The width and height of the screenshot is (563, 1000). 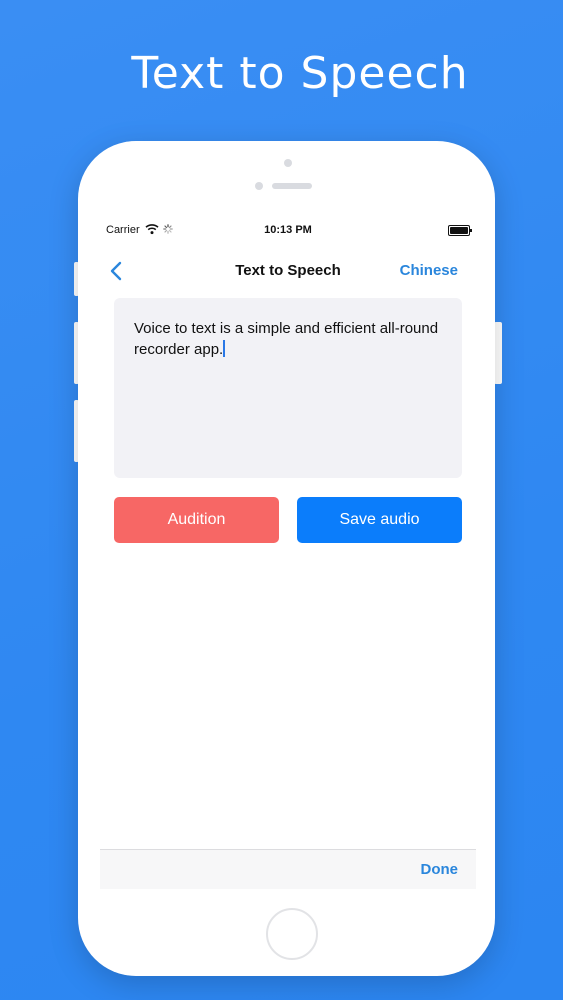 What do you see at coordinates (300, 73) in the screenshot?
I see `hero-title: Text to Speech` at bounding box center [300, 73].